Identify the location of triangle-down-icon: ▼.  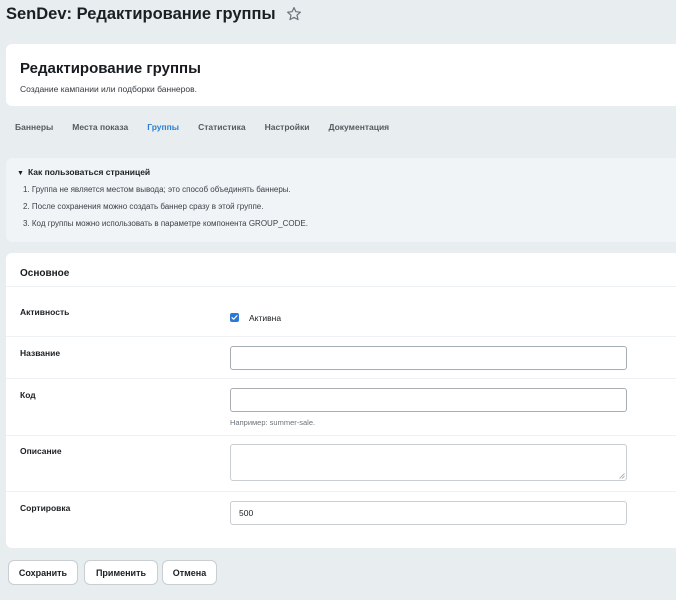
(20, 173).